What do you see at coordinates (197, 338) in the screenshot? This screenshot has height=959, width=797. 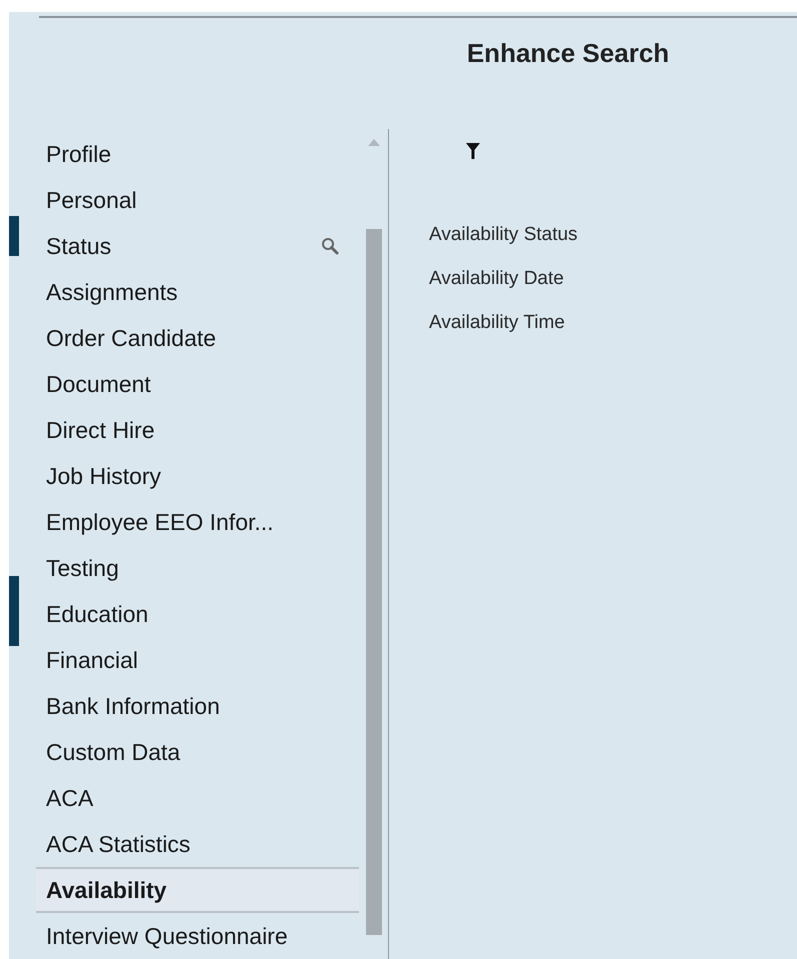 I see `sidebar-item: Order Candidate` at bounding box center [197, 338].